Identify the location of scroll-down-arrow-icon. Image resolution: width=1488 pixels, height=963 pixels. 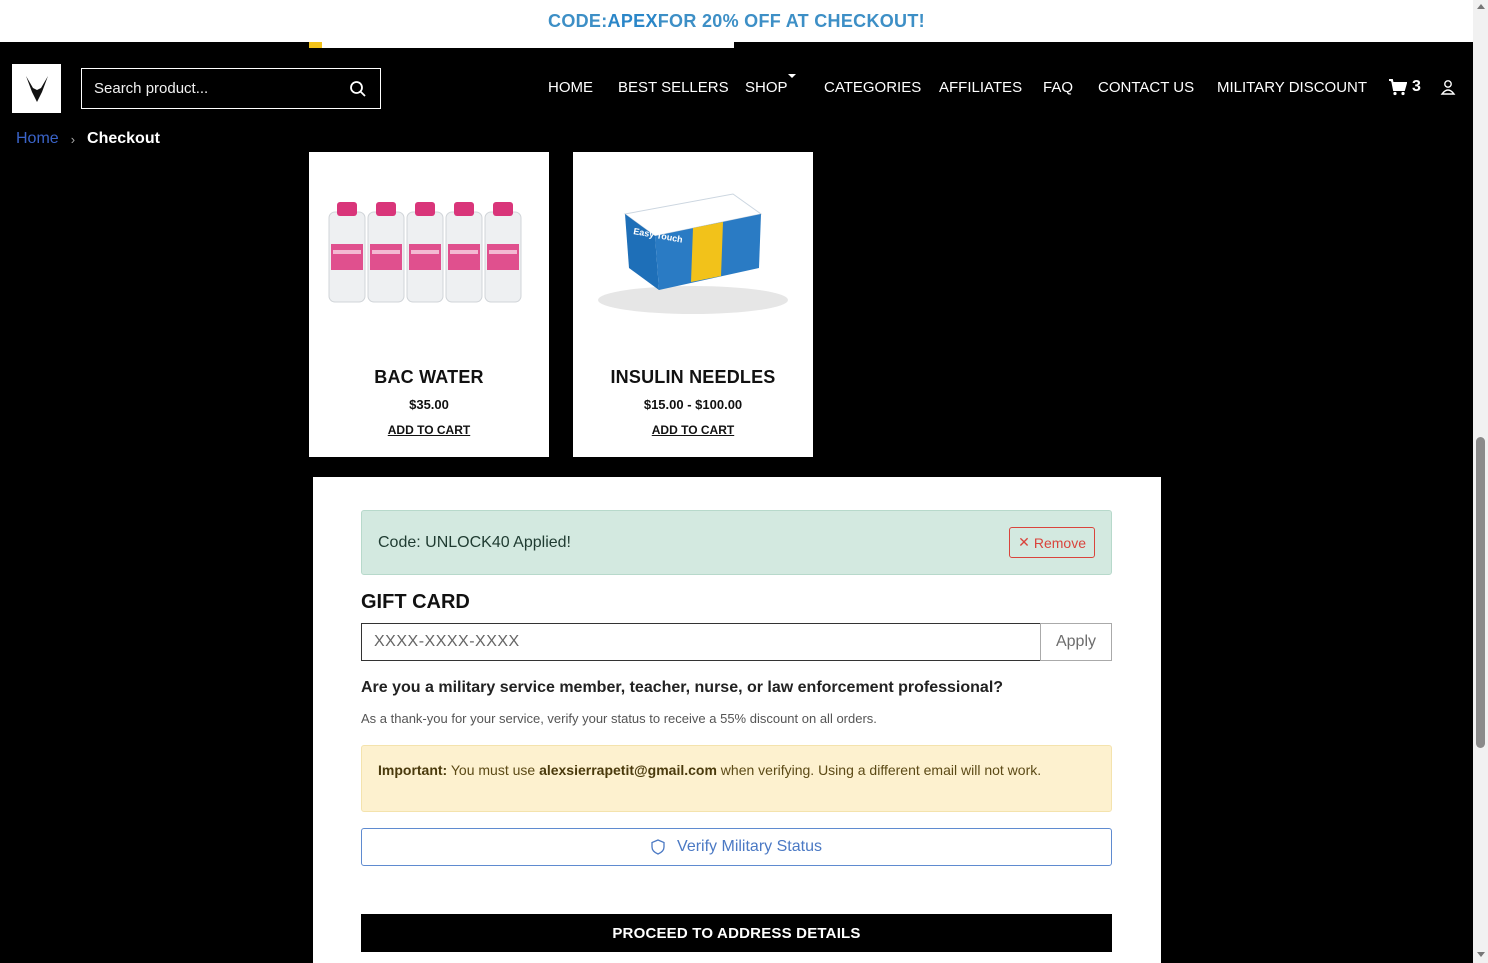
(1481, 954).